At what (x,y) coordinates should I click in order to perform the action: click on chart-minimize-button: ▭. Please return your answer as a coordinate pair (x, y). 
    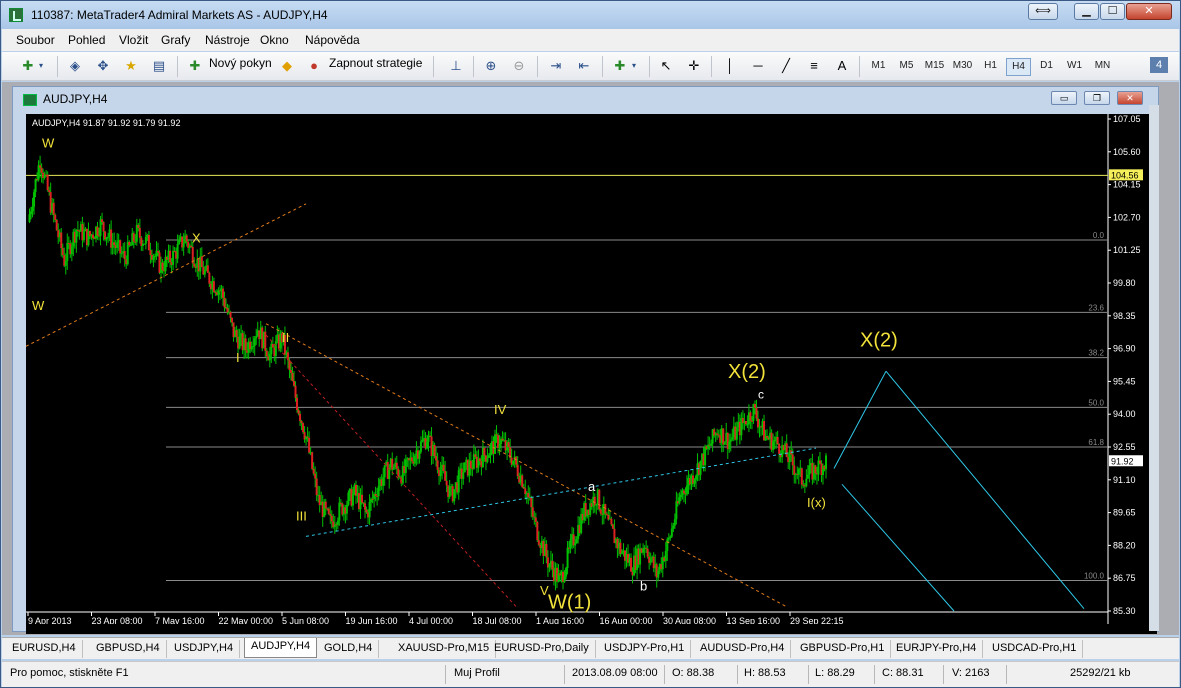
    Looking at the image, I should click on (1064, 98).